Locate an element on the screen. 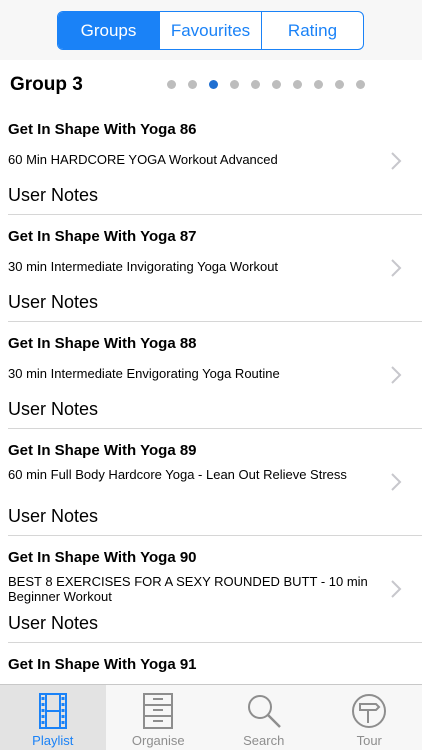 This screenshot has height=750, width=422. segment-groups: Groups is located at coordinates (108, 30).